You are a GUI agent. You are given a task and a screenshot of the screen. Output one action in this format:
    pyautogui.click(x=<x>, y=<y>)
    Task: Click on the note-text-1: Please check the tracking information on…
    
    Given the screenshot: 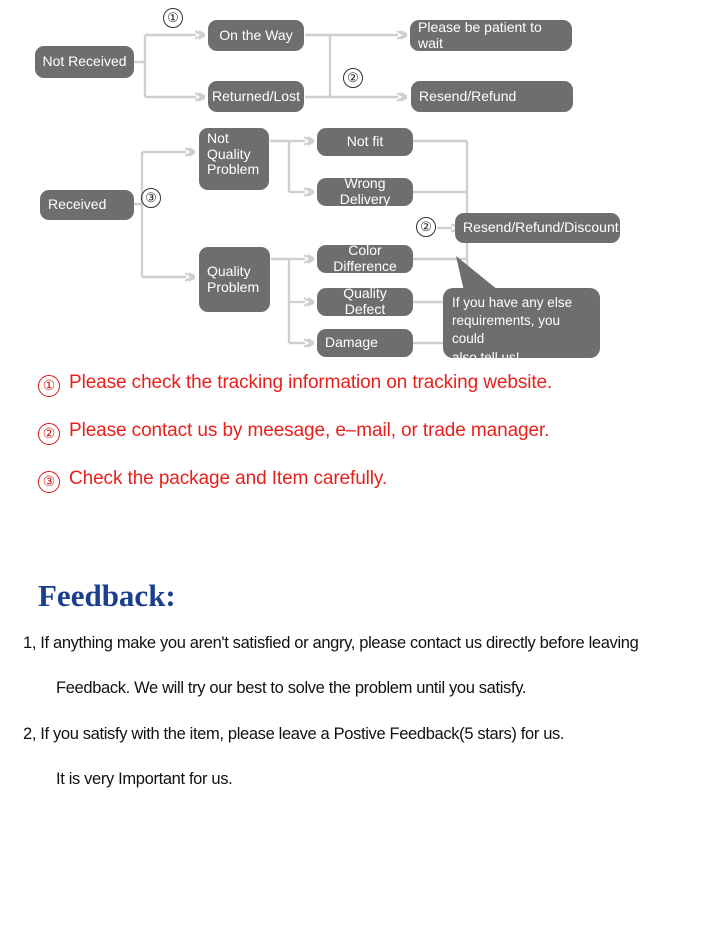 What is the action you would take?
    pyautogui.click(x=311, y=382)
    